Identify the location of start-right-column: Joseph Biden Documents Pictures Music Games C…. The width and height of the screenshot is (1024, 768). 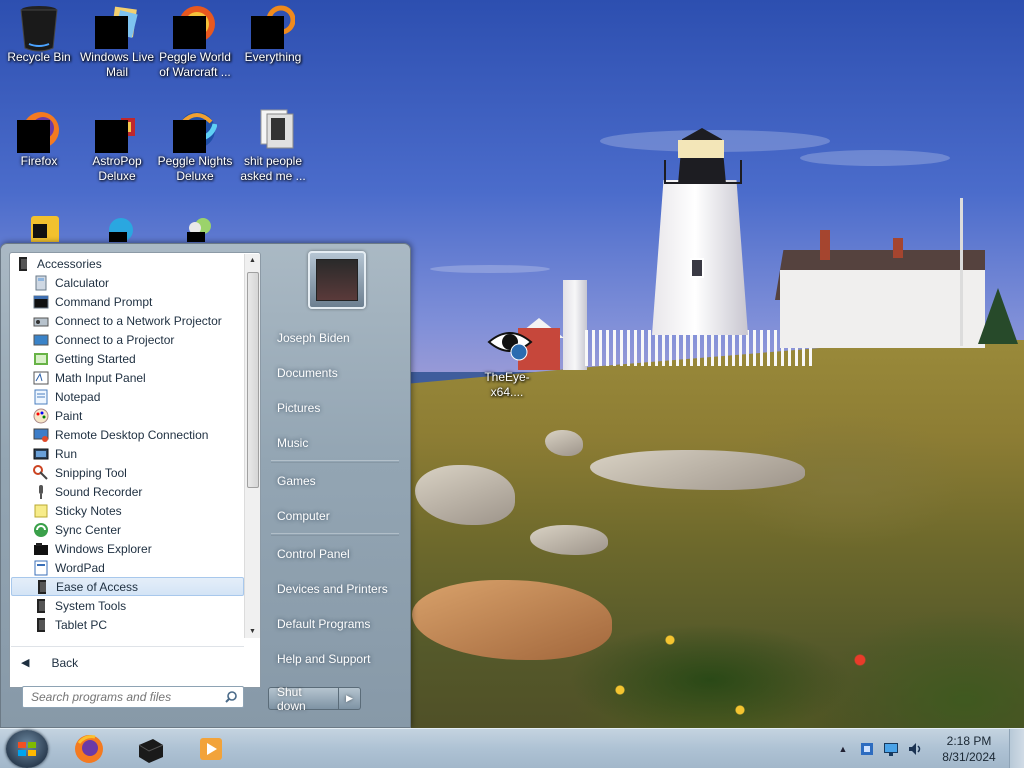
(335, 498).